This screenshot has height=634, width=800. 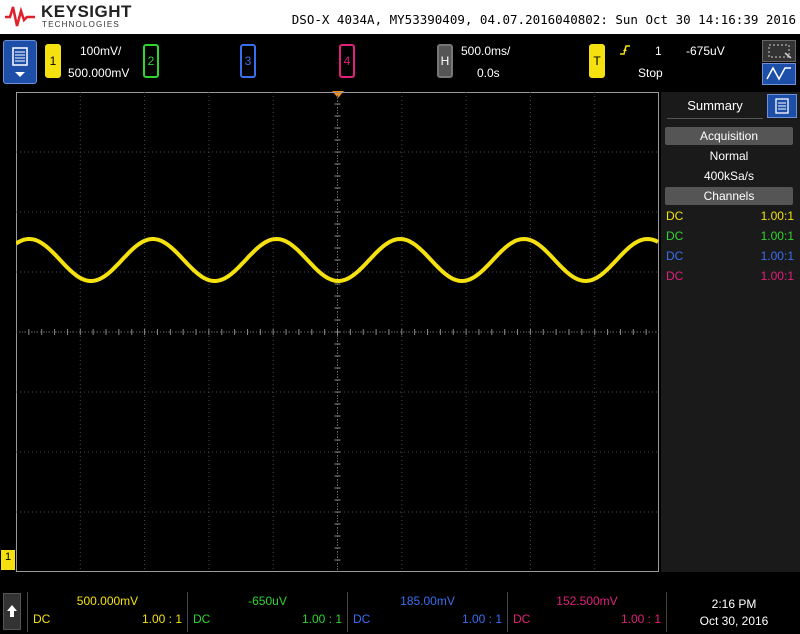 What do you see at coordinates (20, 16) in the screenshot?
I see `keysight-logo-icon` at bounding box center [20, 16].